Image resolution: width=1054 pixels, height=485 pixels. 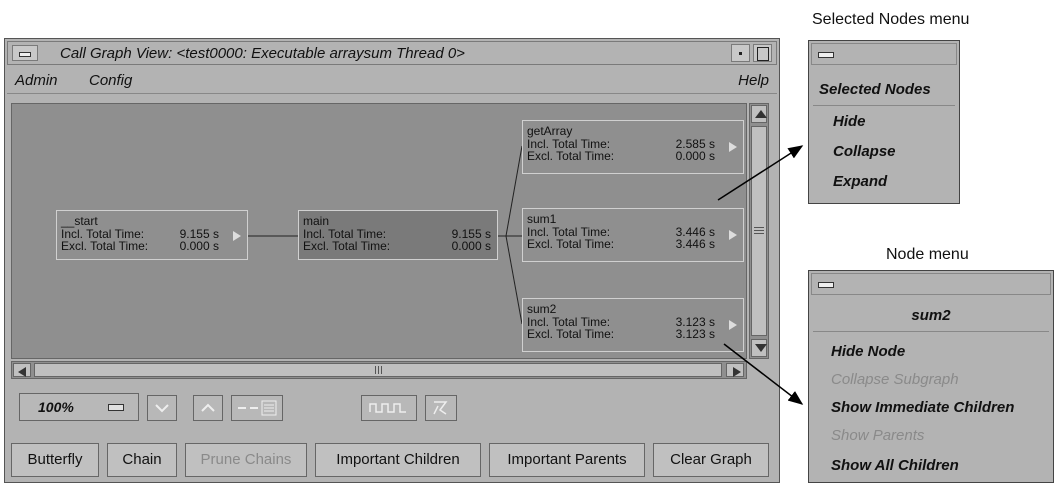 What do you see at coordinates (55, 460) in the screenshot?
I see `butterfly-button: Butterfly` at bounding box center [55, 460].